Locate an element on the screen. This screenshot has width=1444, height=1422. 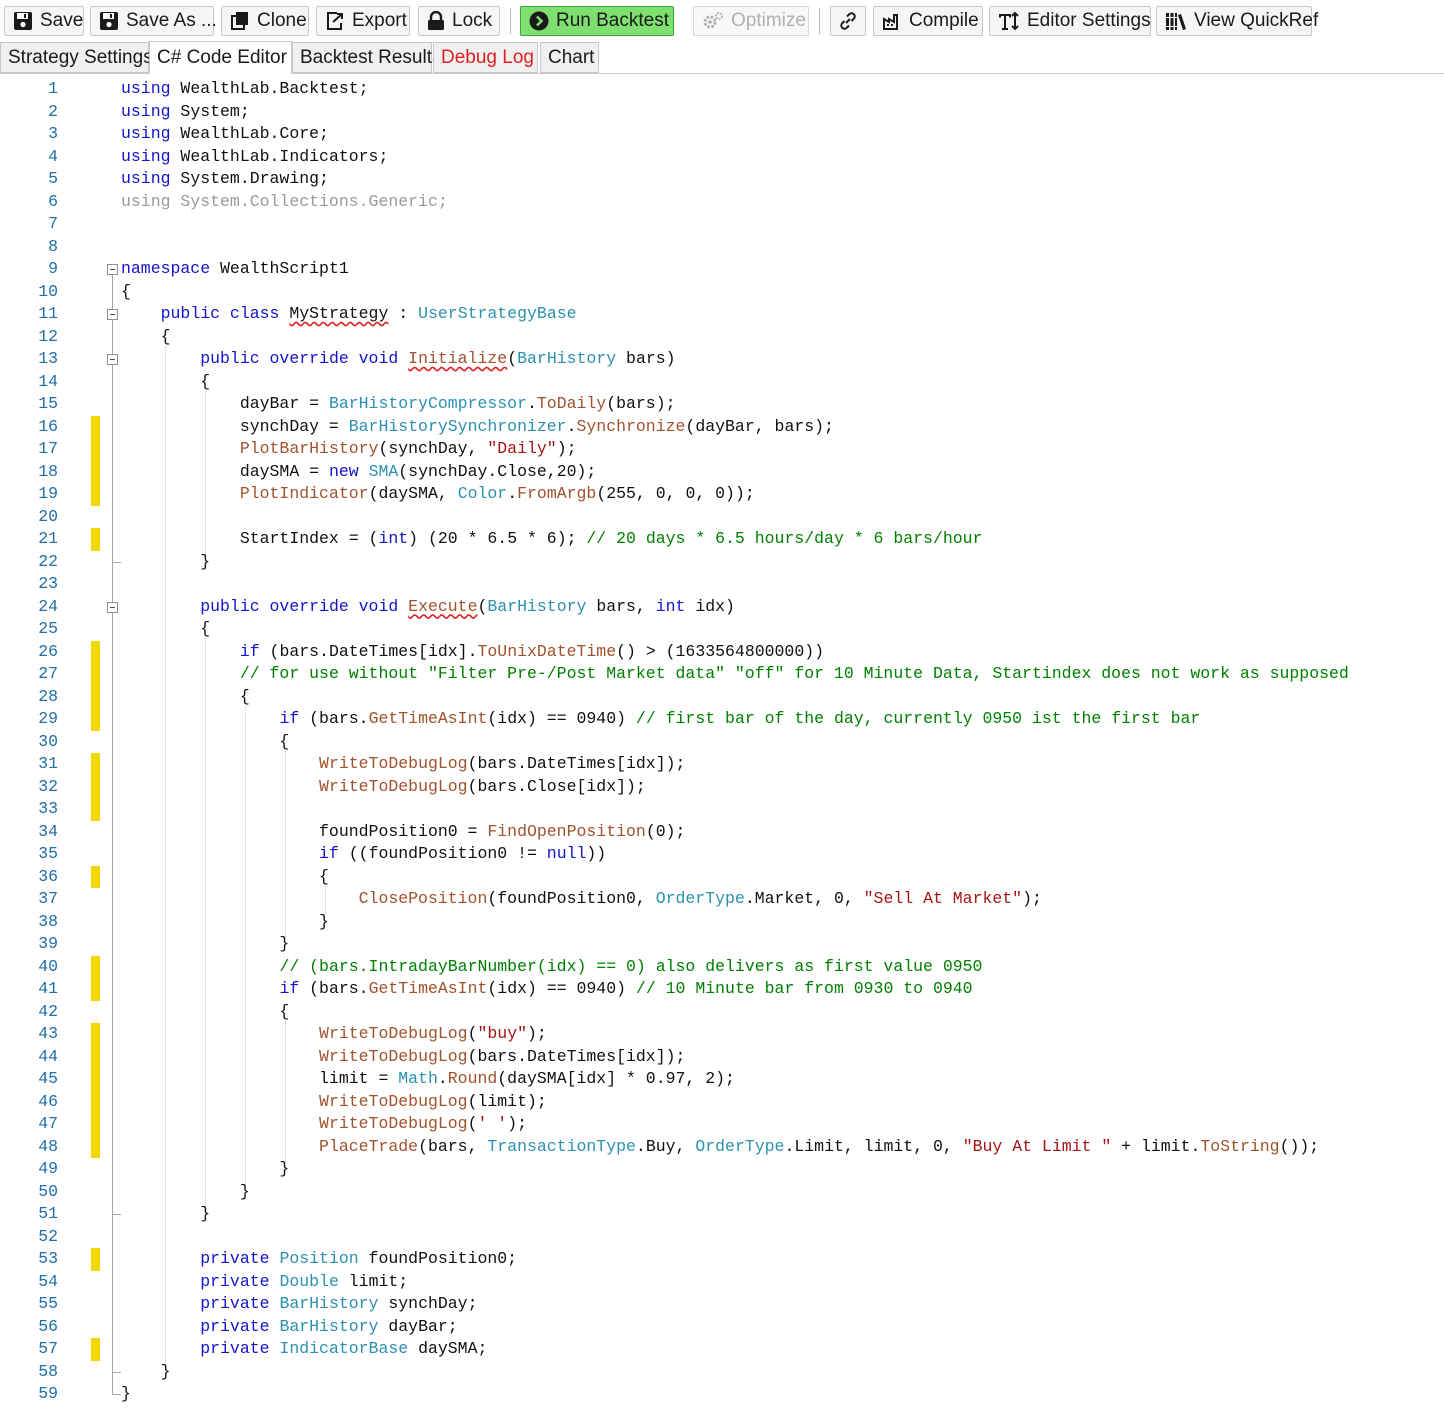
code-line: 58 } is located at coordinates (722, 1372).